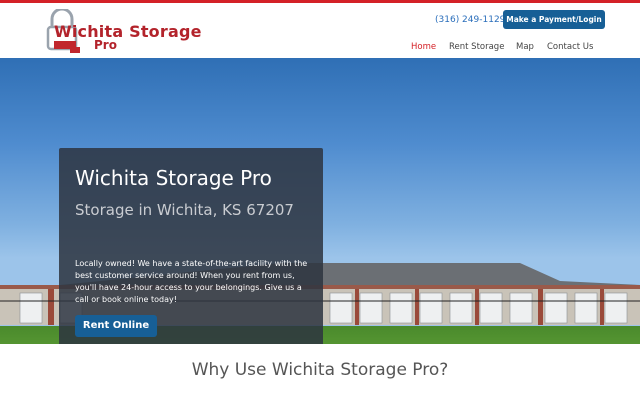  What do you see at coordinates (320, 370) in the screenshot?
I see `section-heading: Why Use Wichita Storage Pro?` at bounding box center [320, 370].